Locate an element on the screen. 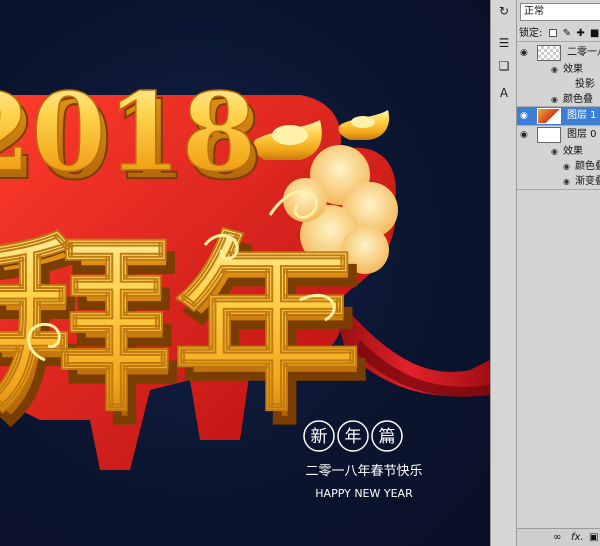  fx-button: fx. is located at coordinates (577, 537).